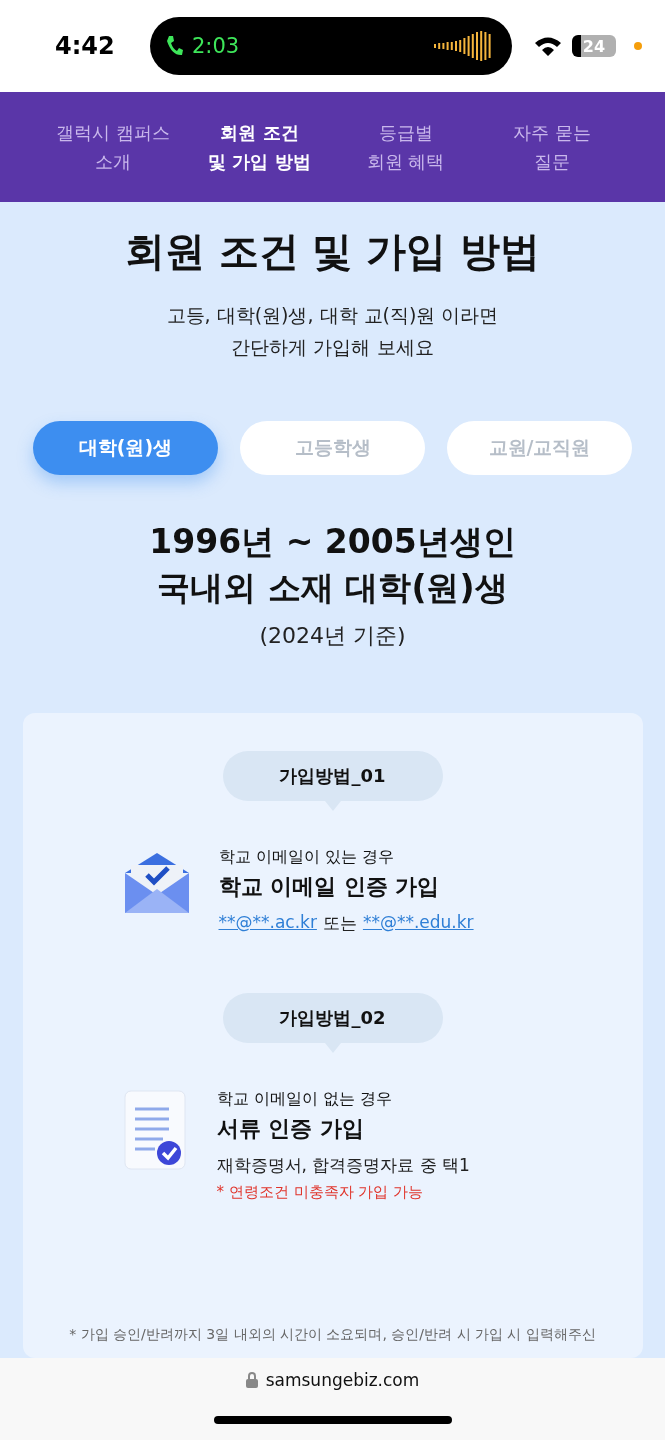  I want to click on segment-tab: 대학(원)생, so click(125, 448).